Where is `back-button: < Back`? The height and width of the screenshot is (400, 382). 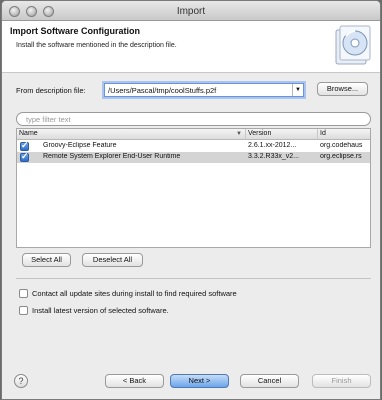
back-button: < Back is located at coordinates (134, 381).